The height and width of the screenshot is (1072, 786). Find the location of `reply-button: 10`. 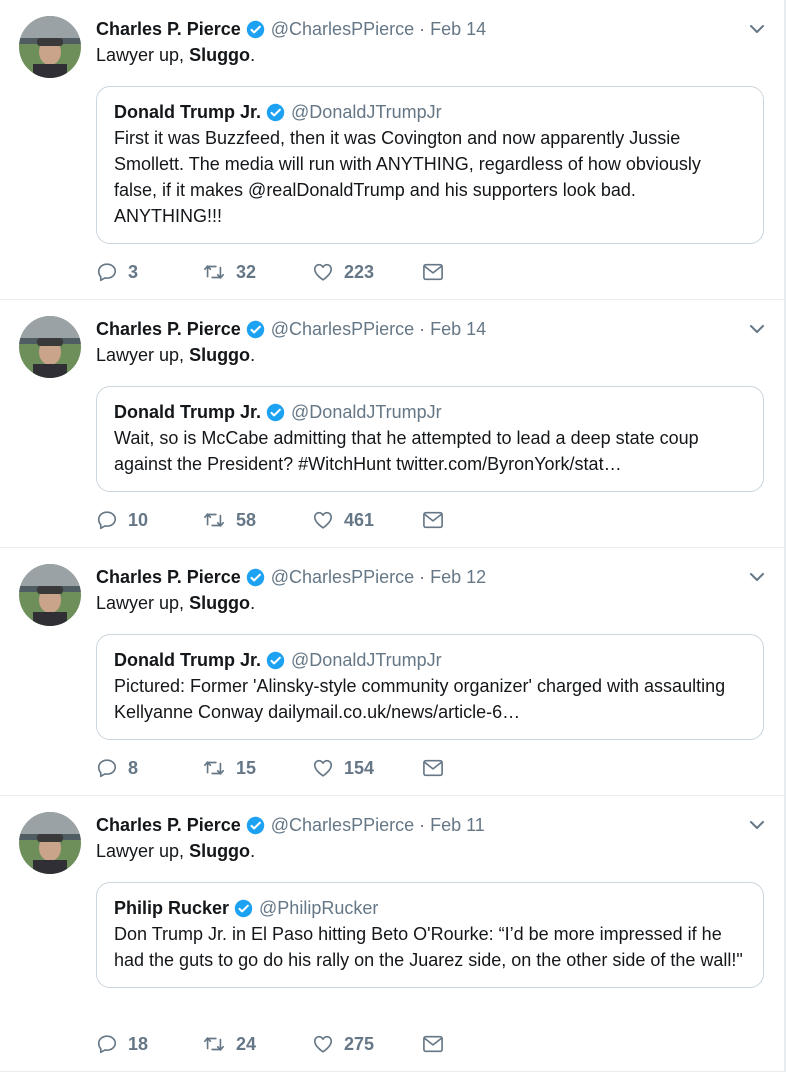

reply-button: 10 is located at coordinates (149, 520).